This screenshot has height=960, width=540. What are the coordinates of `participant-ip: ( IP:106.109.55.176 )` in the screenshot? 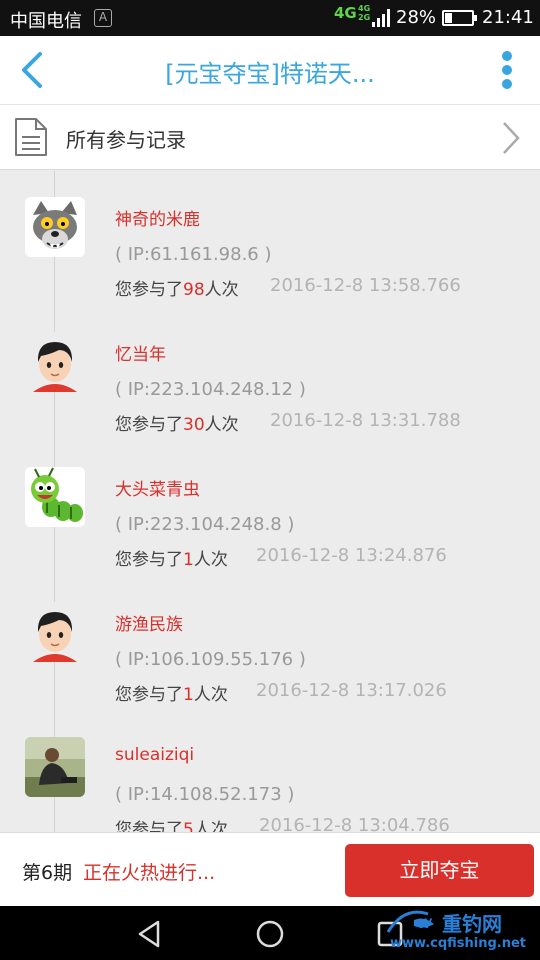 It's located at (210, 659).